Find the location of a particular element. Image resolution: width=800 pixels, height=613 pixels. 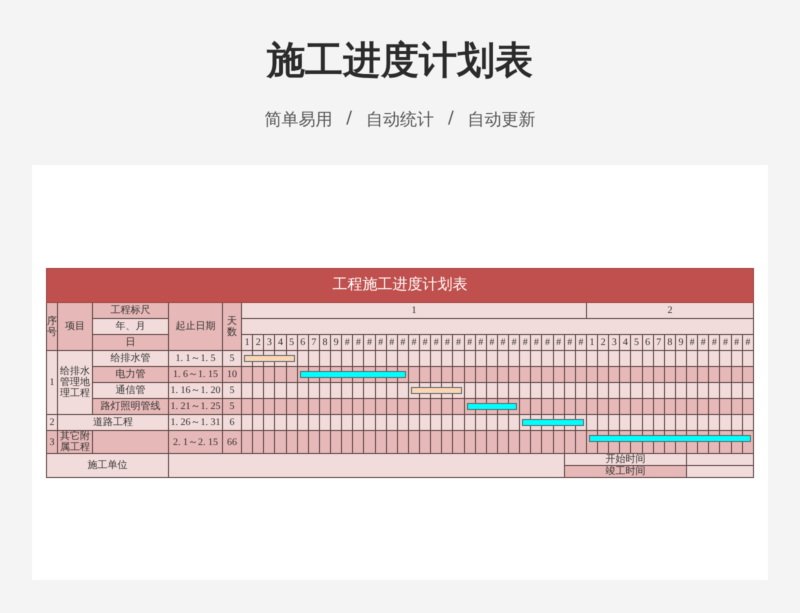

table-cell: 通信管 is located at coordinates (130, 390).